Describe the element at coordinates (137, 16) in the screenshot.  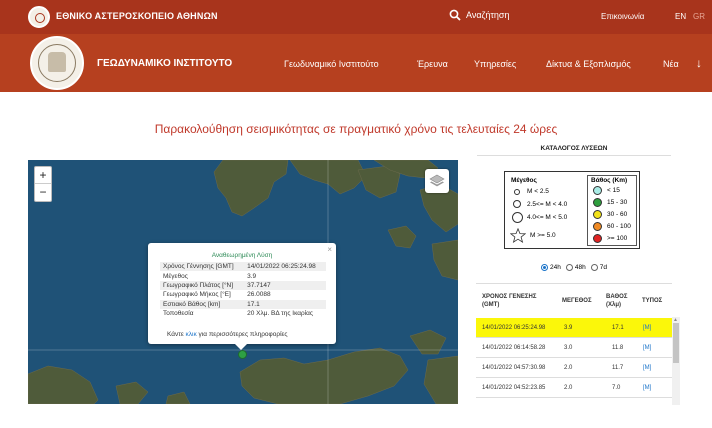
I see `observatory-title: ΕΘΝΙΚΟ ΑΣΤΕΡΟΣΚΟΠΕΙΟ ΑΘΗΝΩΝ` at that location.